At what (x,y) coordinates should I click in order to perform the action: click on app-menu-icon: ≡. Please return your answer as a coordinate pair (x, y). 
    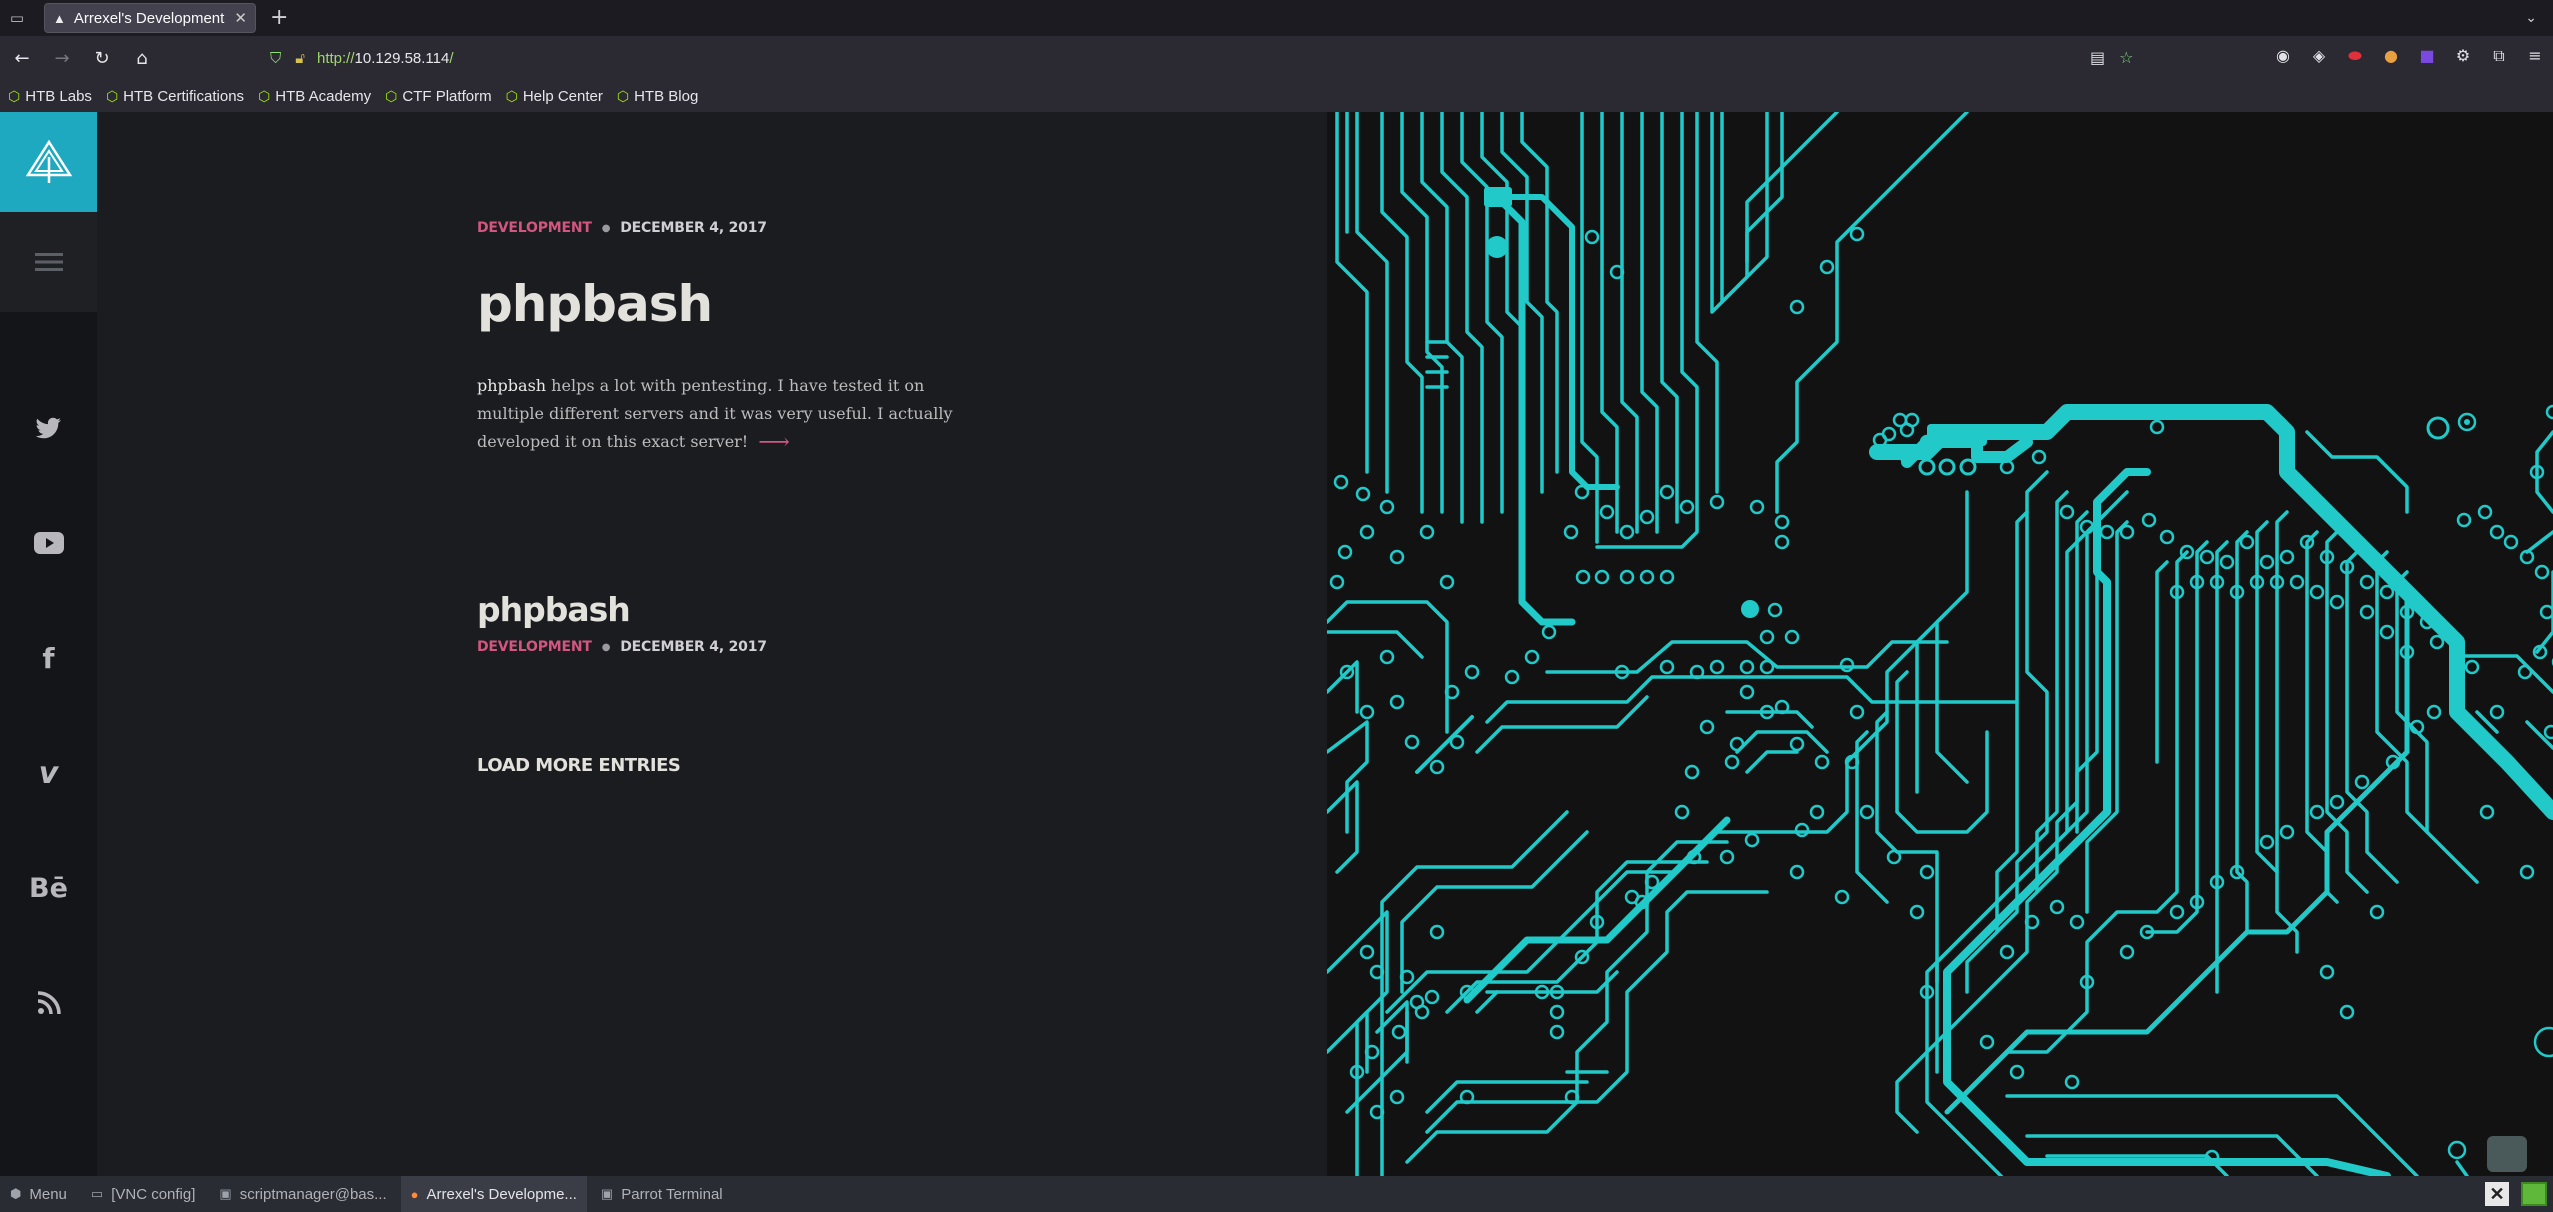
    Looking at the image, I should click on (2535, 56).